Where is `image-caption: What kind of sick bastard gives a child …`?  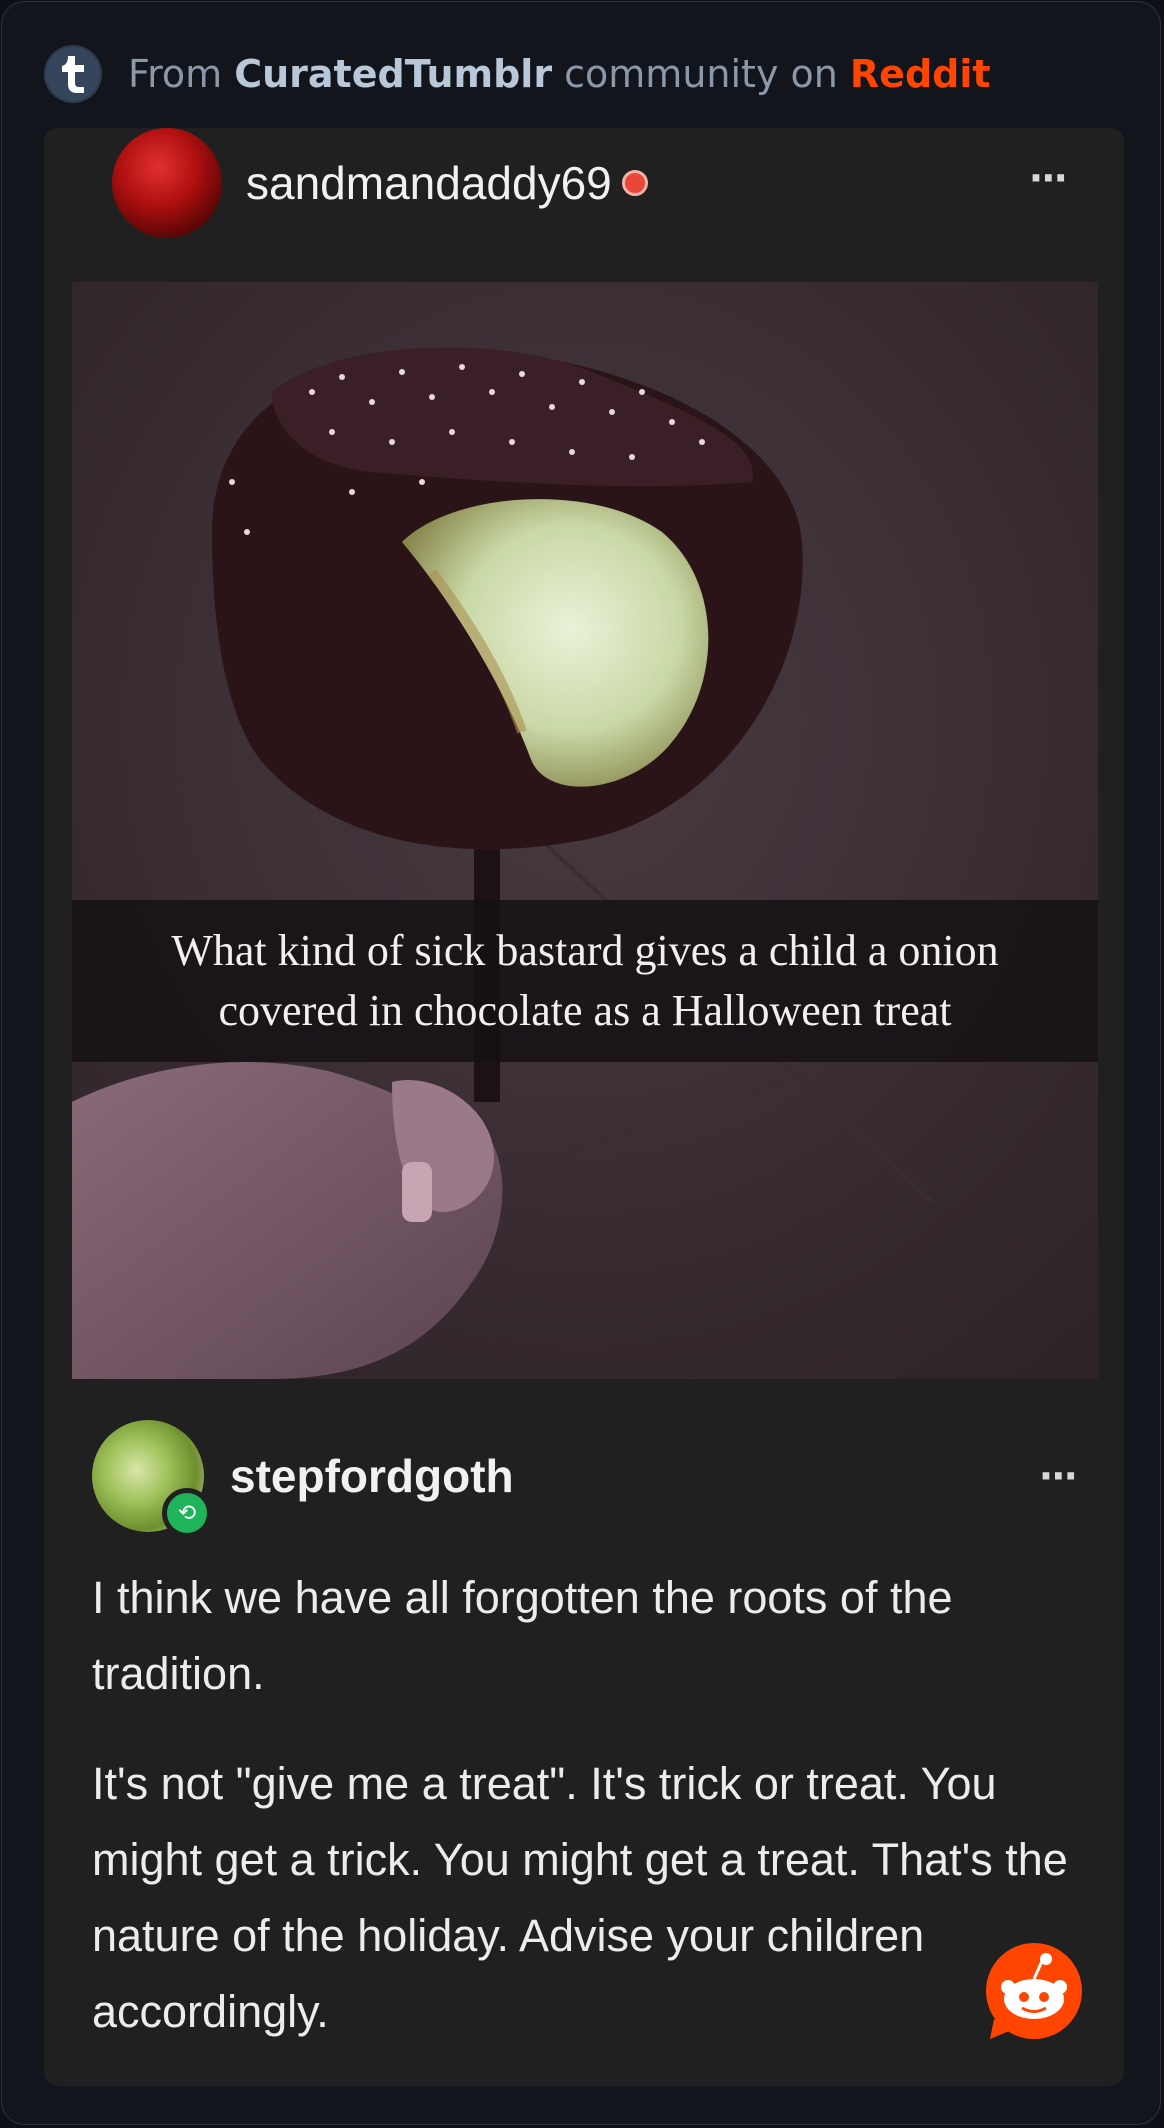
image-caption: What kind of sick bastard gives a child … is located at coordinates (585, 981).